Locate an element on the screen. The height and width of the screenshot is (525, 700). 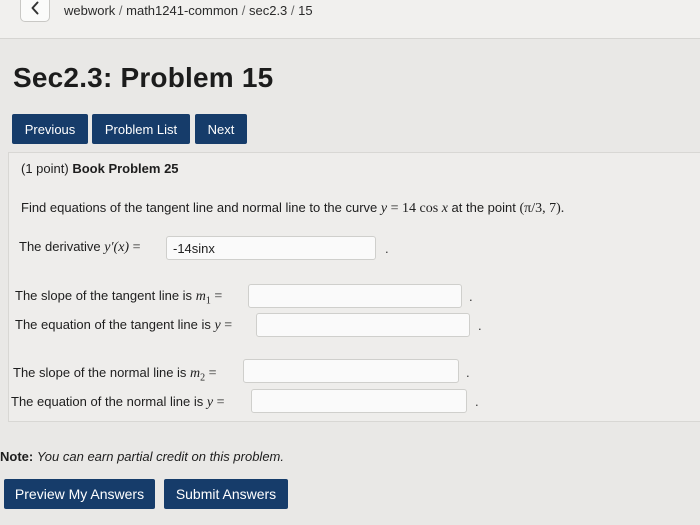
derivative-label: The derivative y′(x) = is located at coordinates (80, 247).